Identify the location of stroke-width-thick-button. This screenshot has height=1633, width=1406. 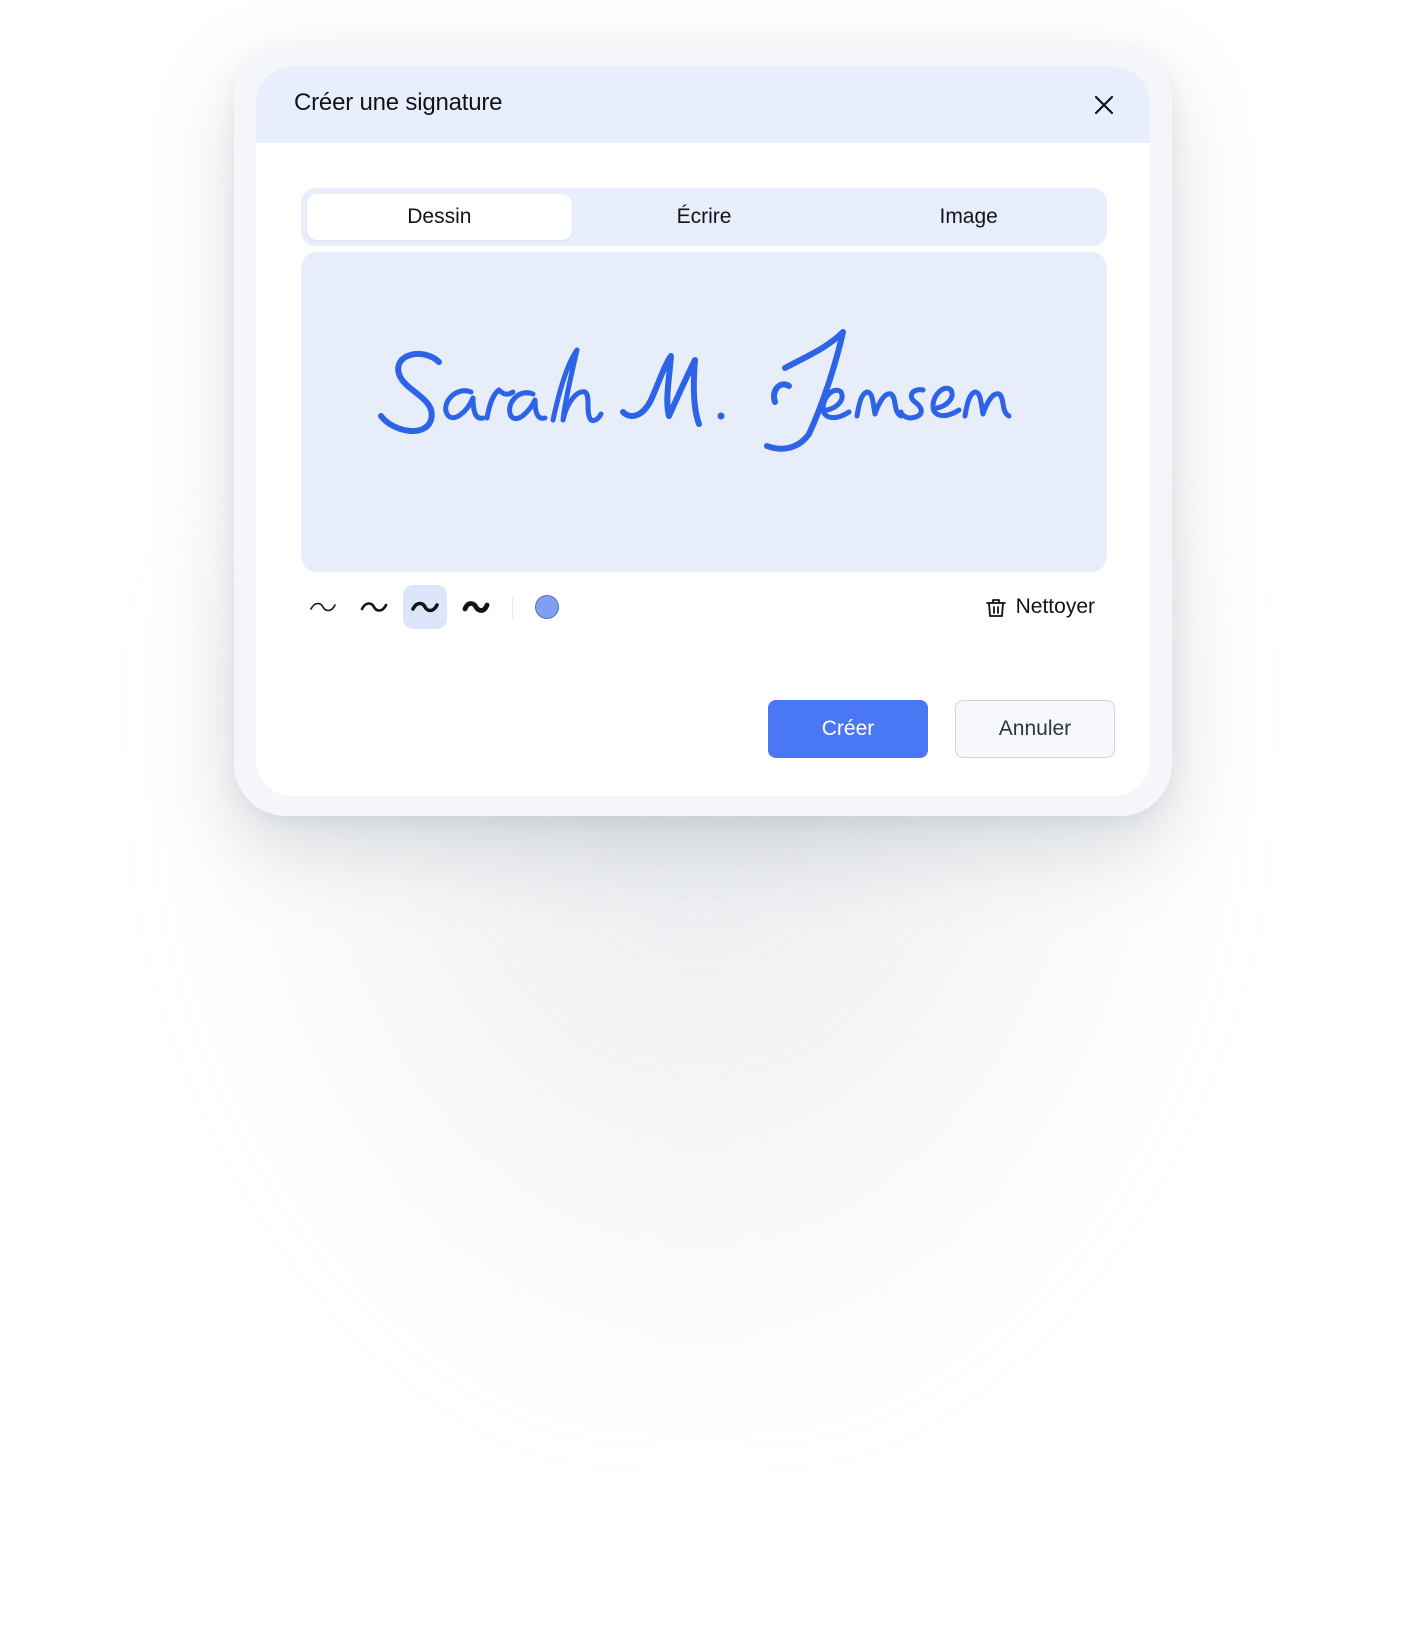
(425, 607).